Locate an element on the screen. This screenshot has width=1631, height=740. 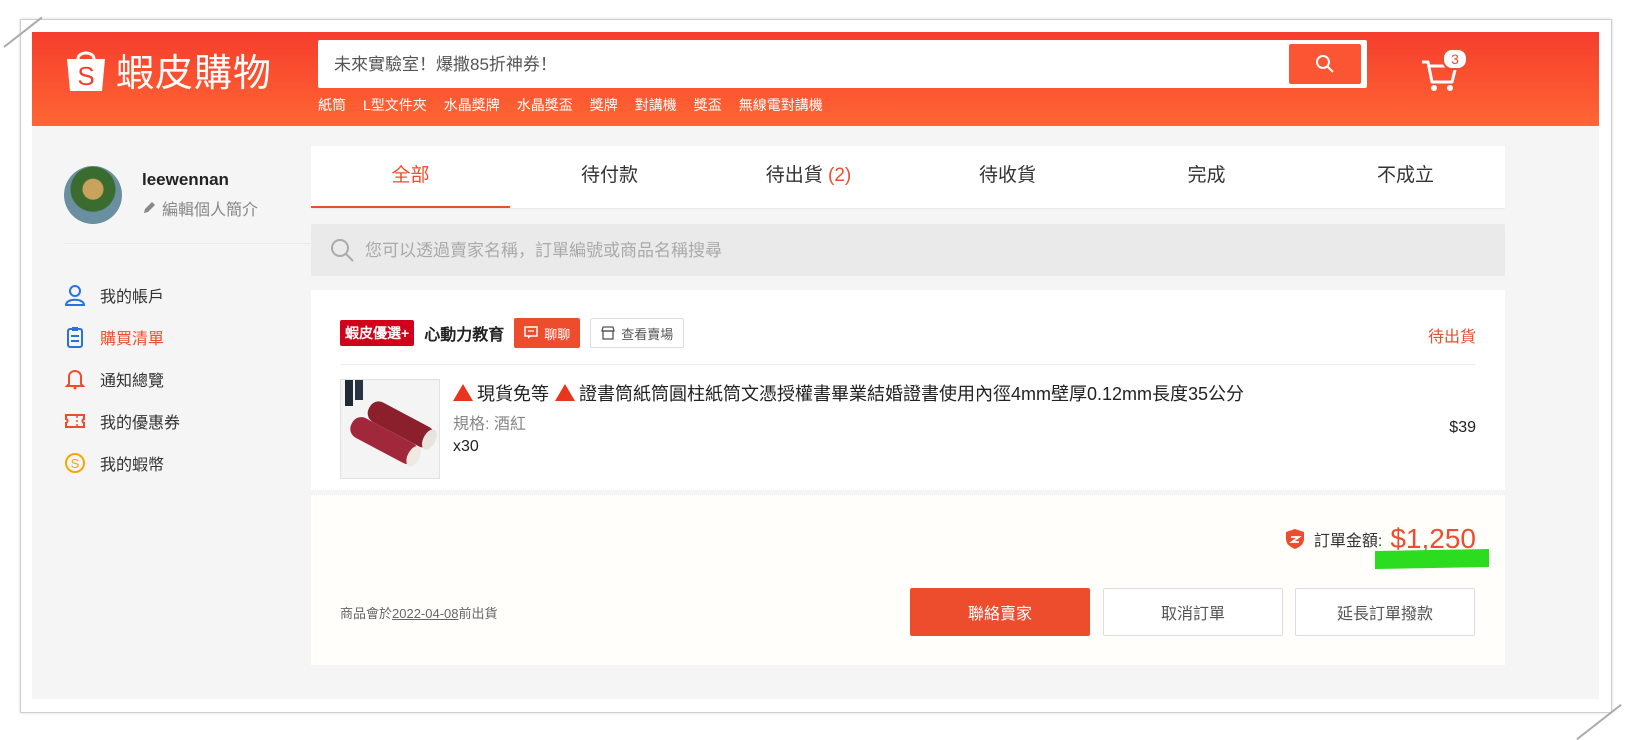
product-thumbnail is located at coordinates (390, 429).